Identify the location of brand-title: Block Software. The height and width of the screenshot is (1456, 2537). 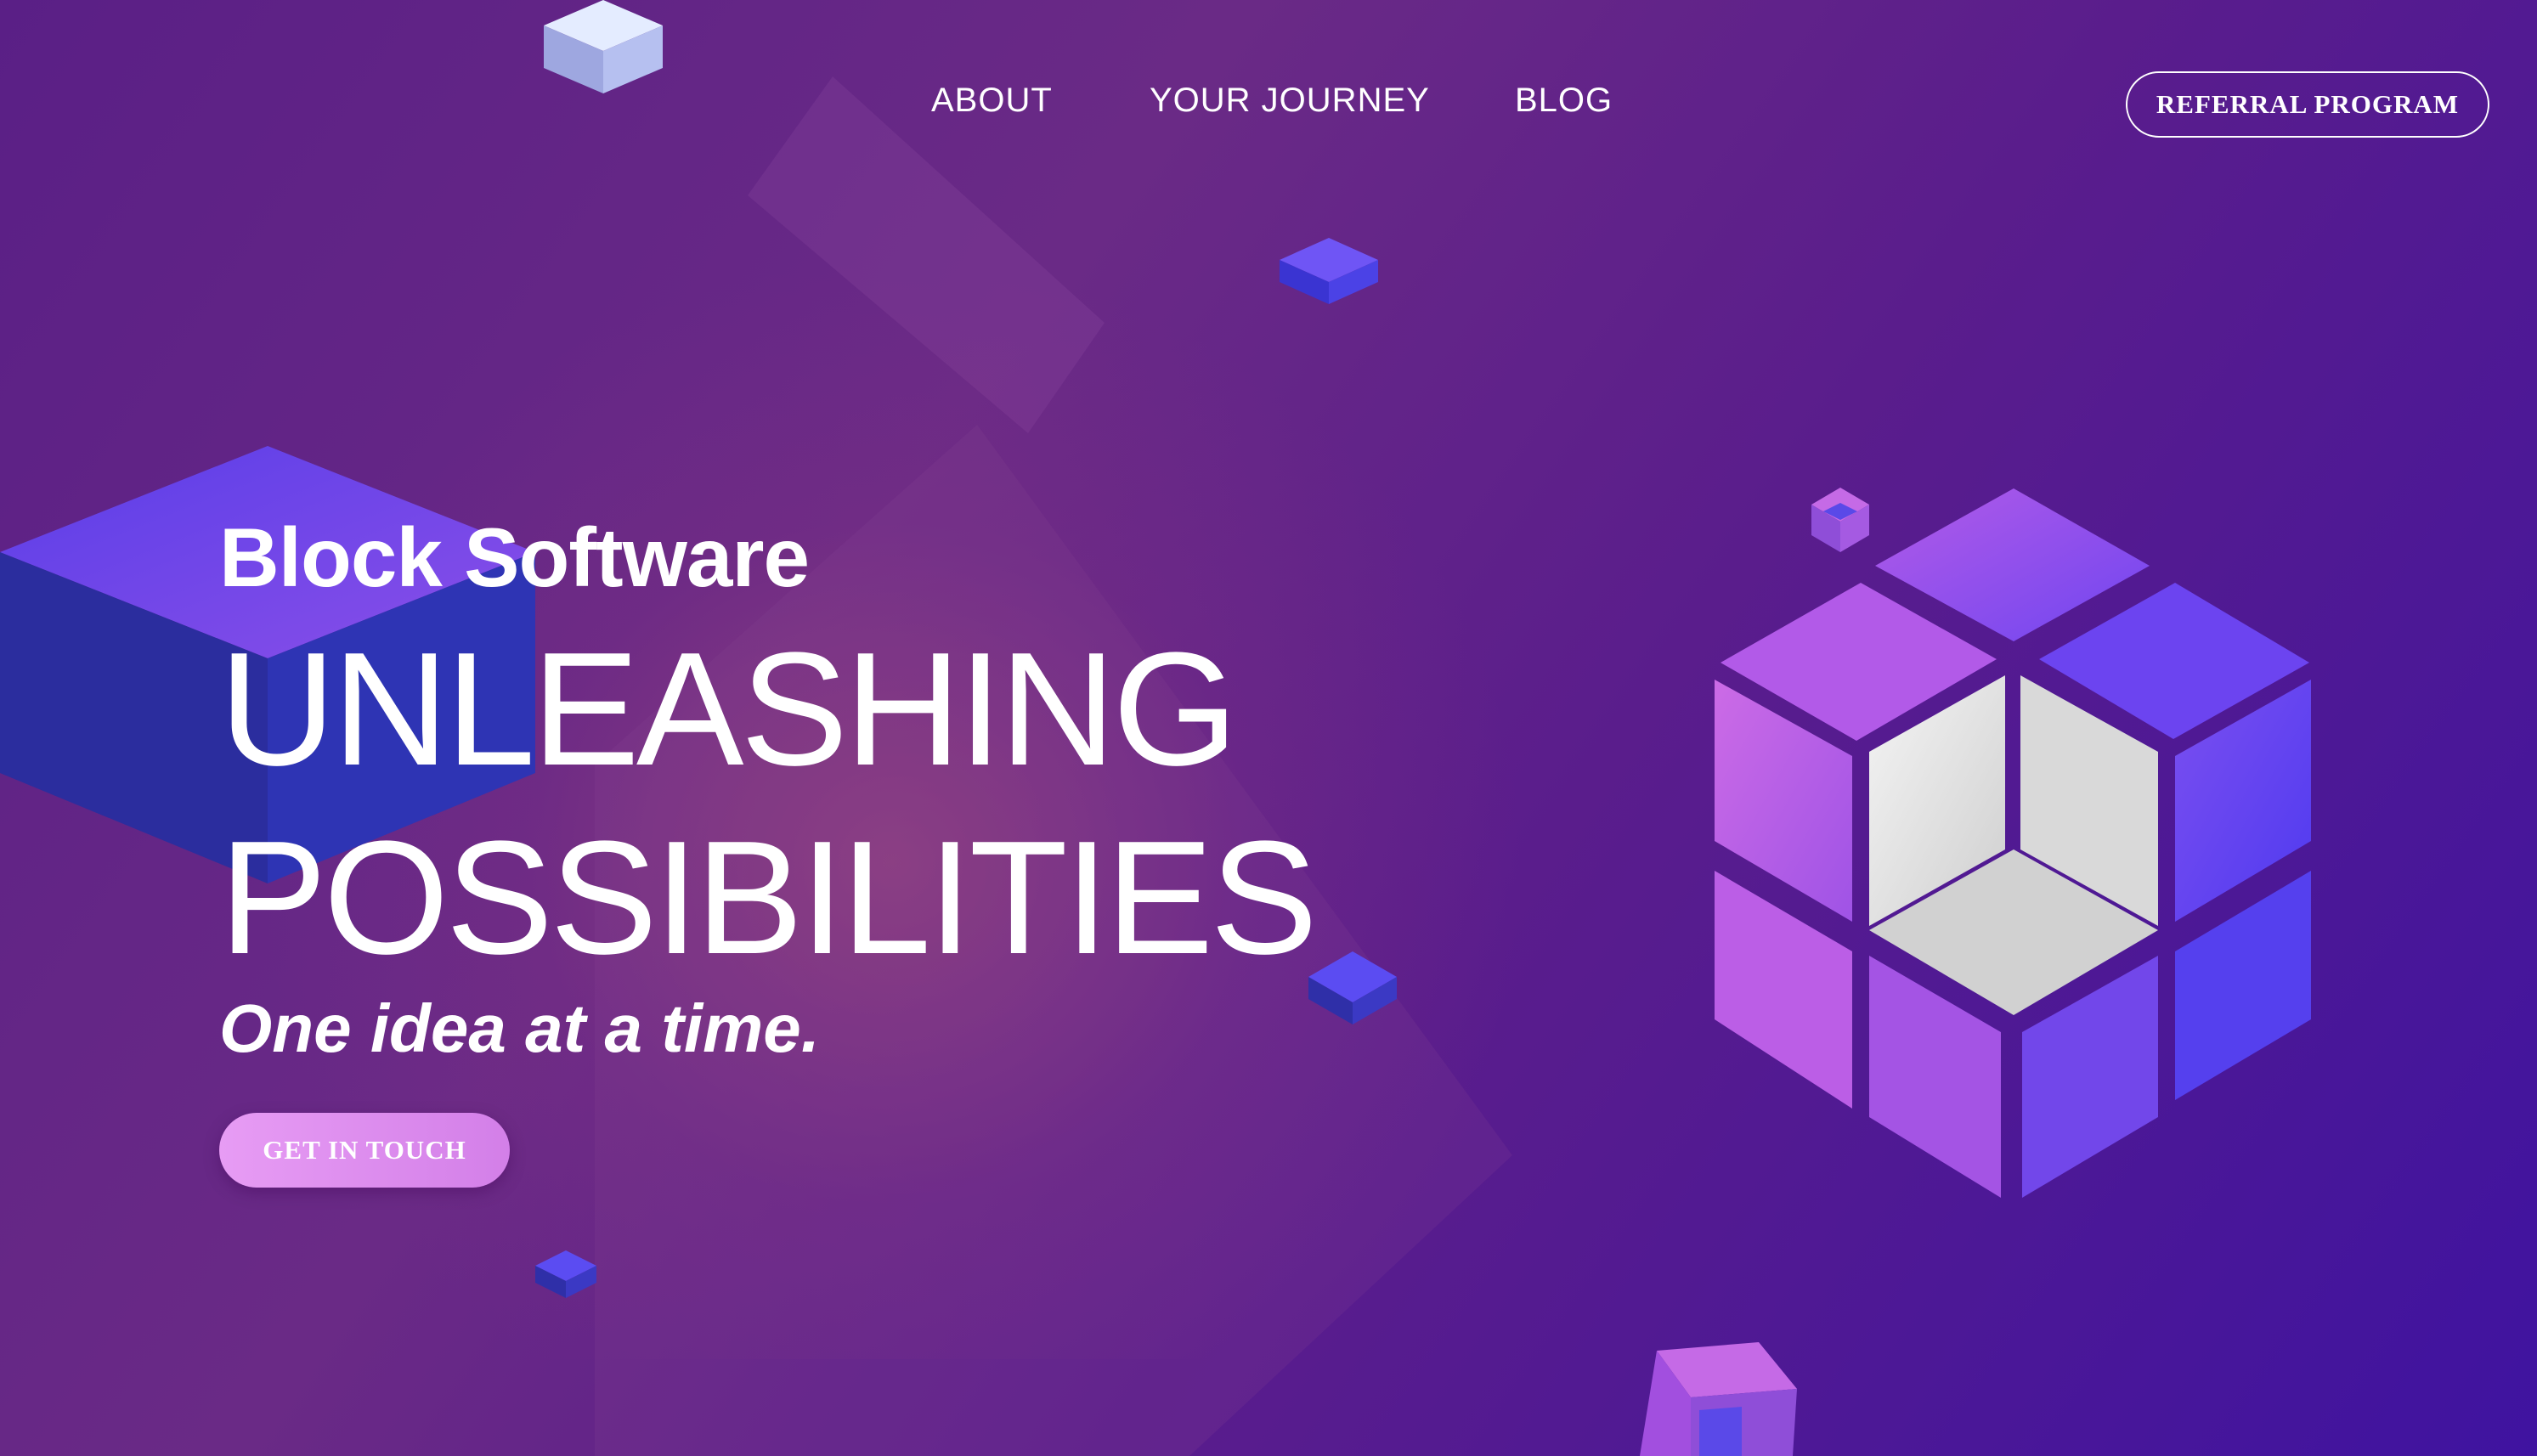
(514, 557).